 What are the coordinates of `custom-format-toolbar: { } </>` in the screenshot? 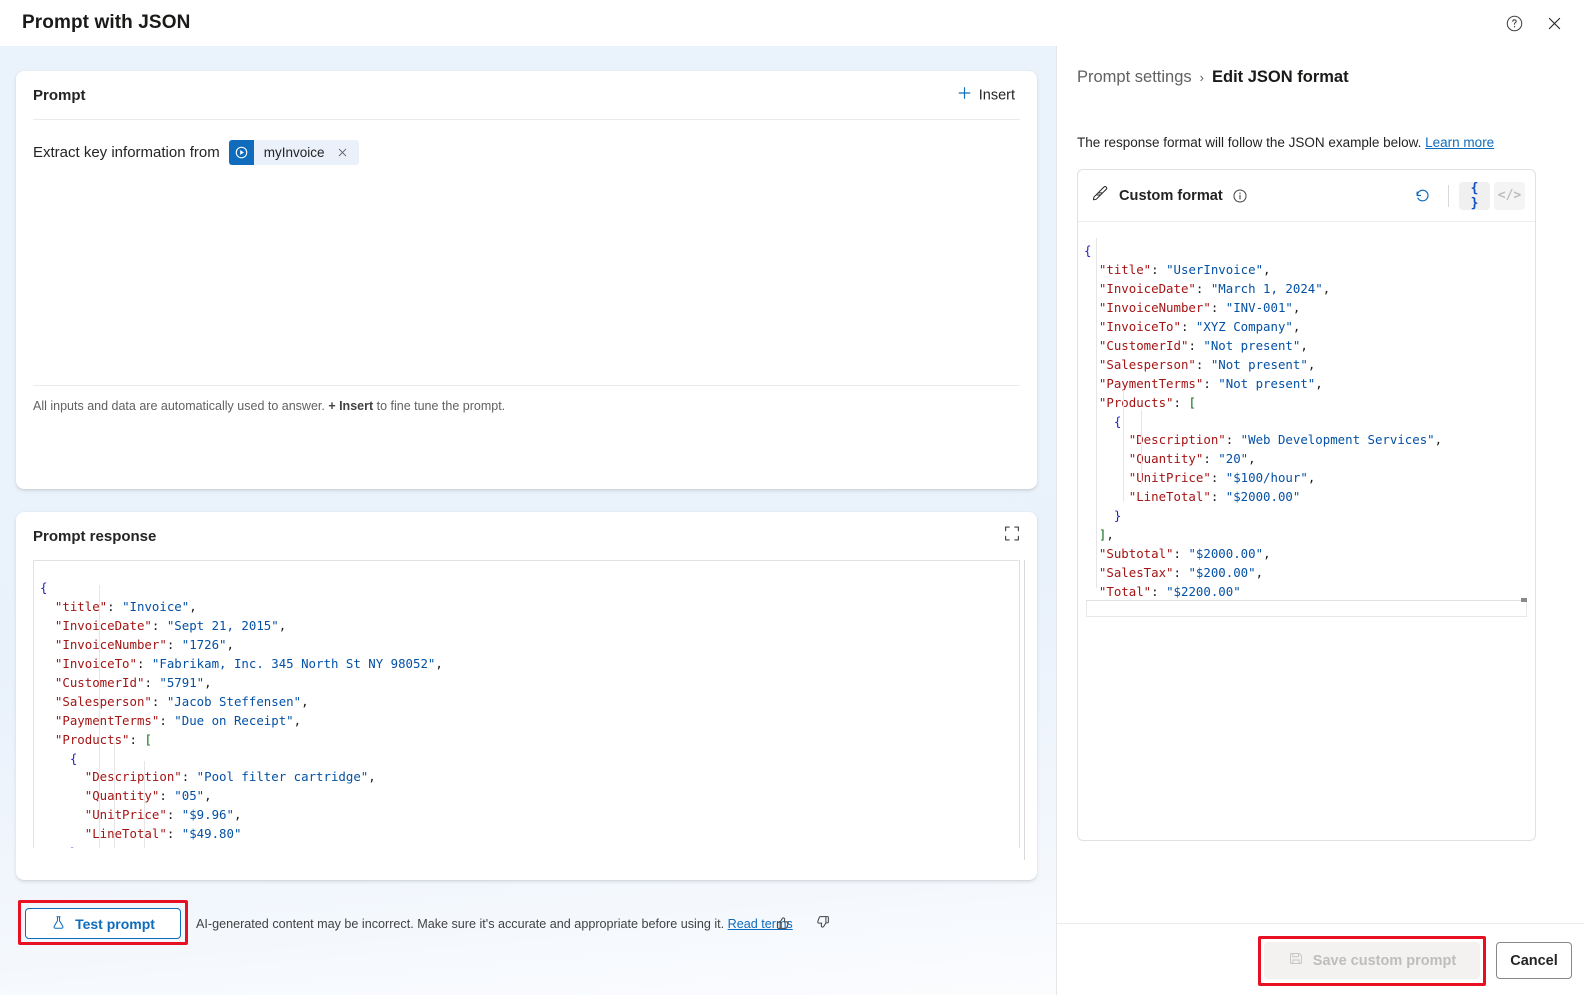 It's located at (1466, 196).